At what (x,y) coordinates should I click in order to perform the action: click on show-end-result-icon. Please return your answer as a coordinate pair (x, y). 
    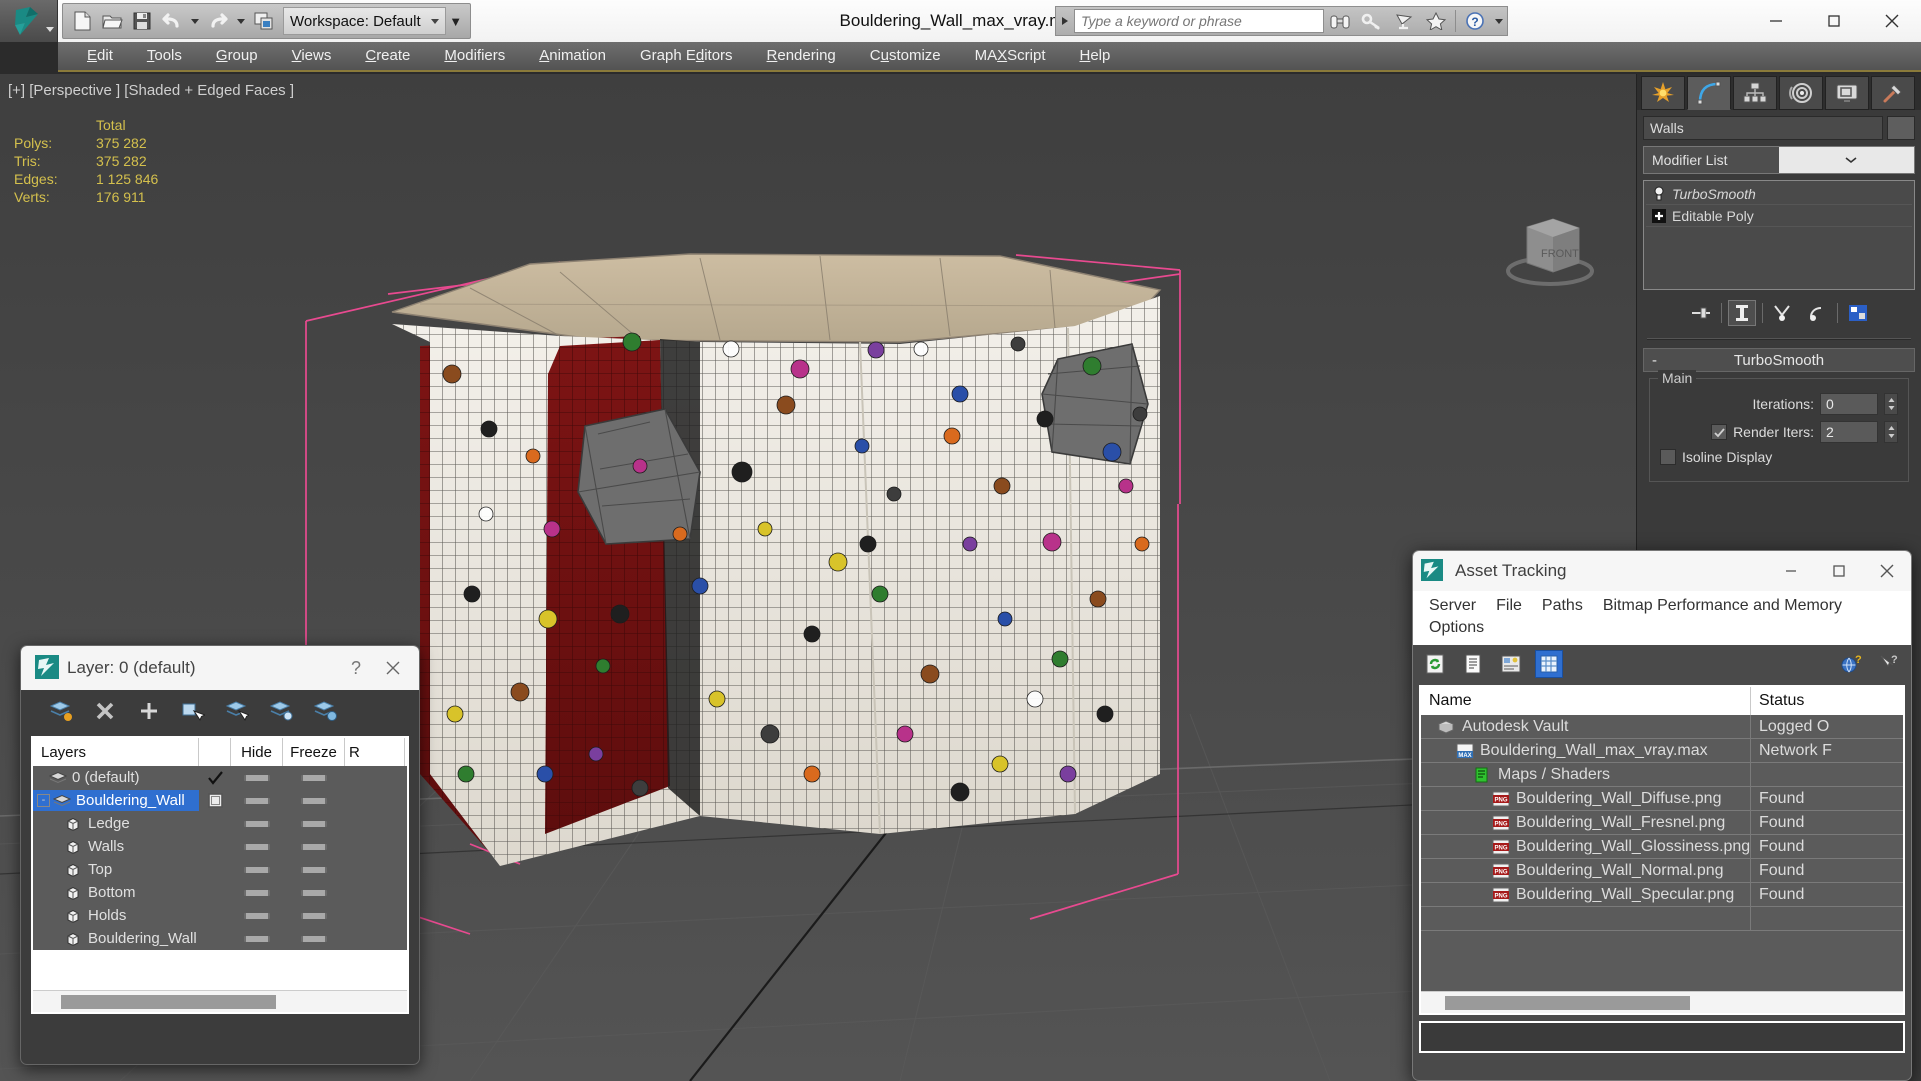
    Looking at the image, I should click on (1741, 313).